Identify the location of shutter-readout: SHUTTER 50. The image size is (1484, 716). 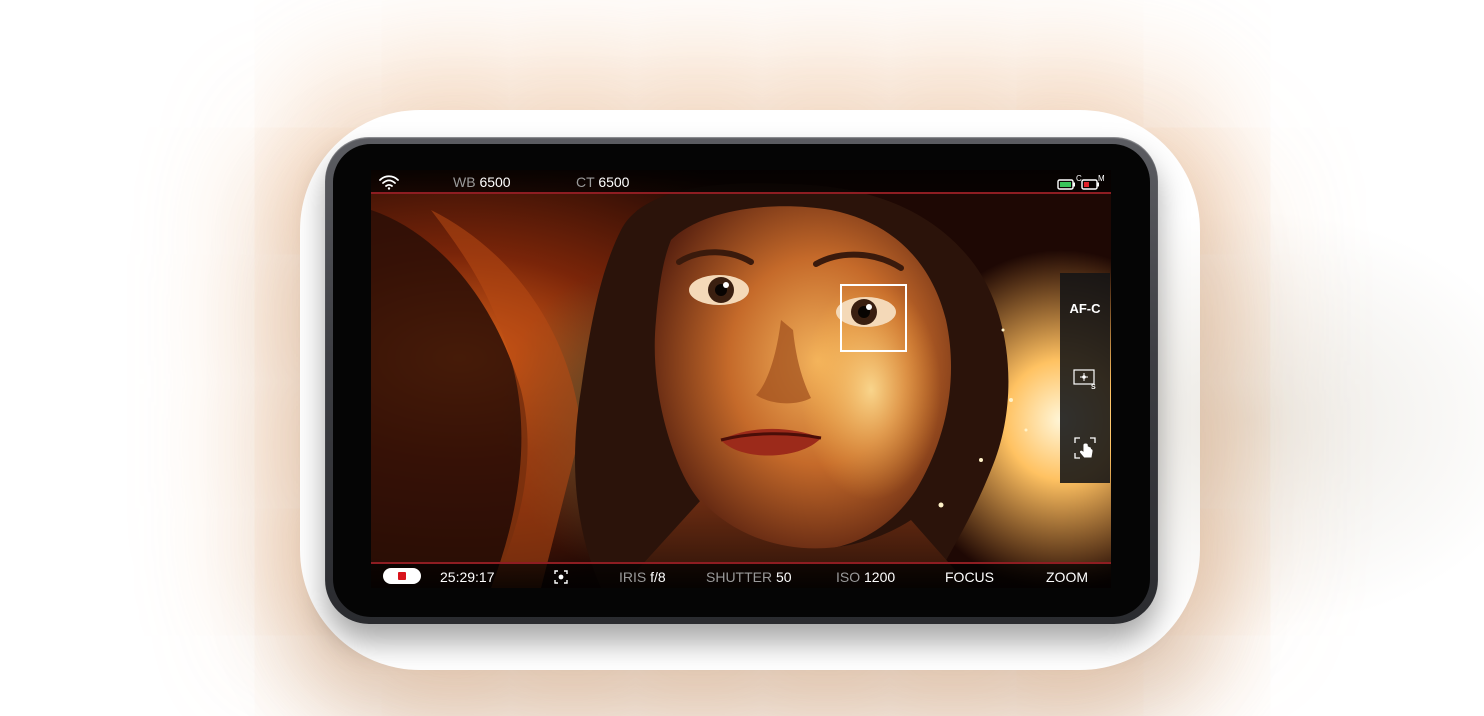
(749, 577).